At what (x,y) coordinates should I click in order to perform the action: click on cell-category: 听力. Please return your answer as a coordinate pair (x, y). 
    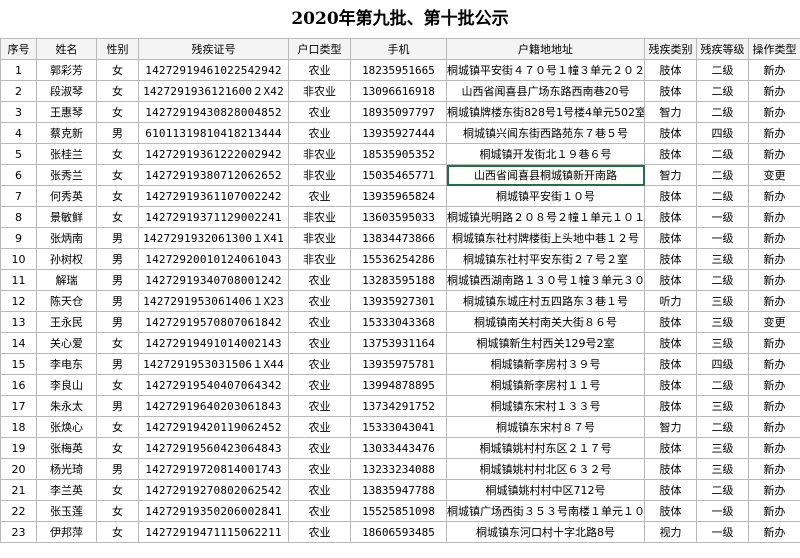
    Looking at the image, I should click on (670, 301).